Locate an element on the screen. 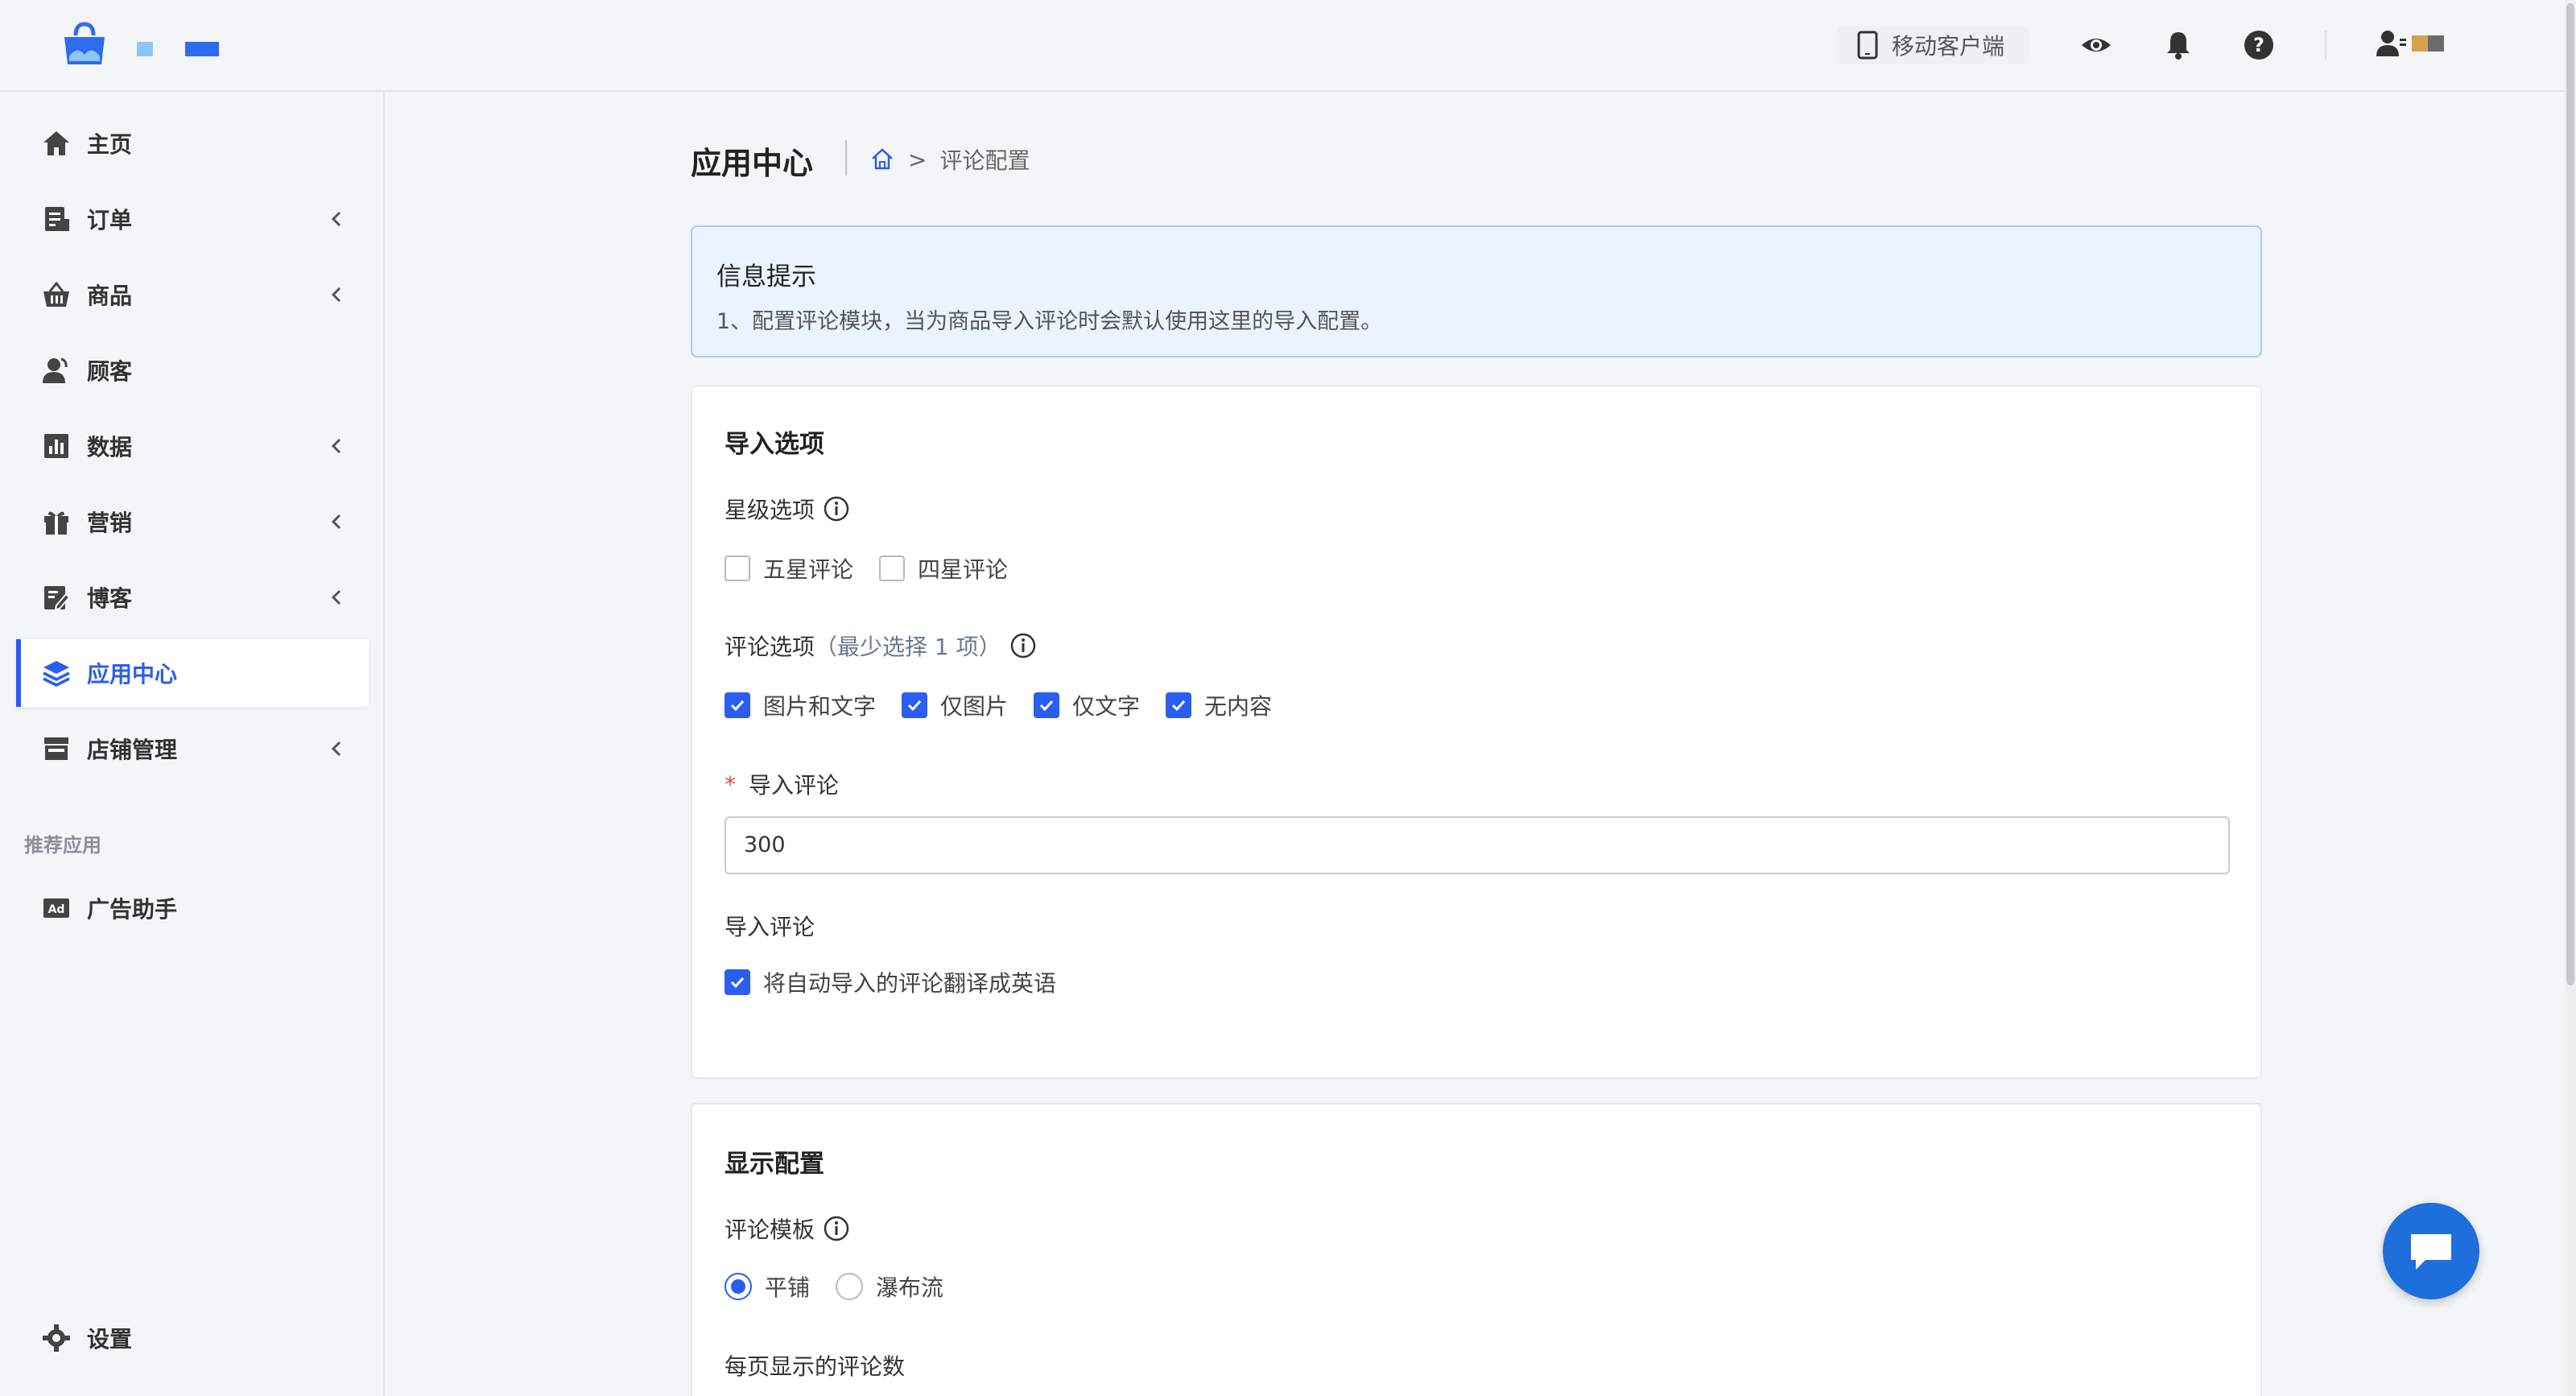 This screenshot has width=2576, height=1396. sidebar-item-label: 商品 is located at coordinates (110, 296).